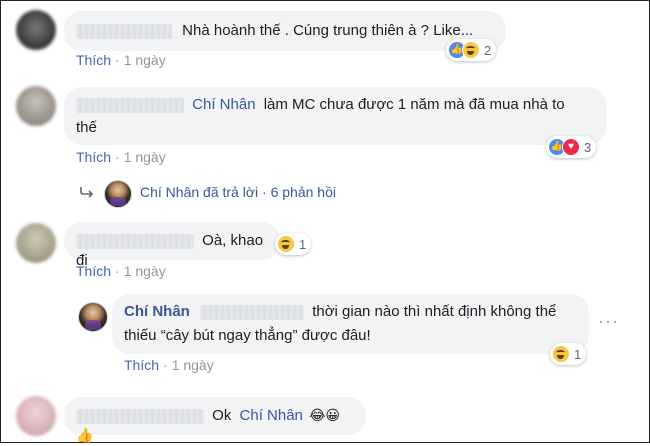  I want to click on comment-text-line1: làm MC chưa được 1 năm mà đã mua nhà to, so click(414, 104).